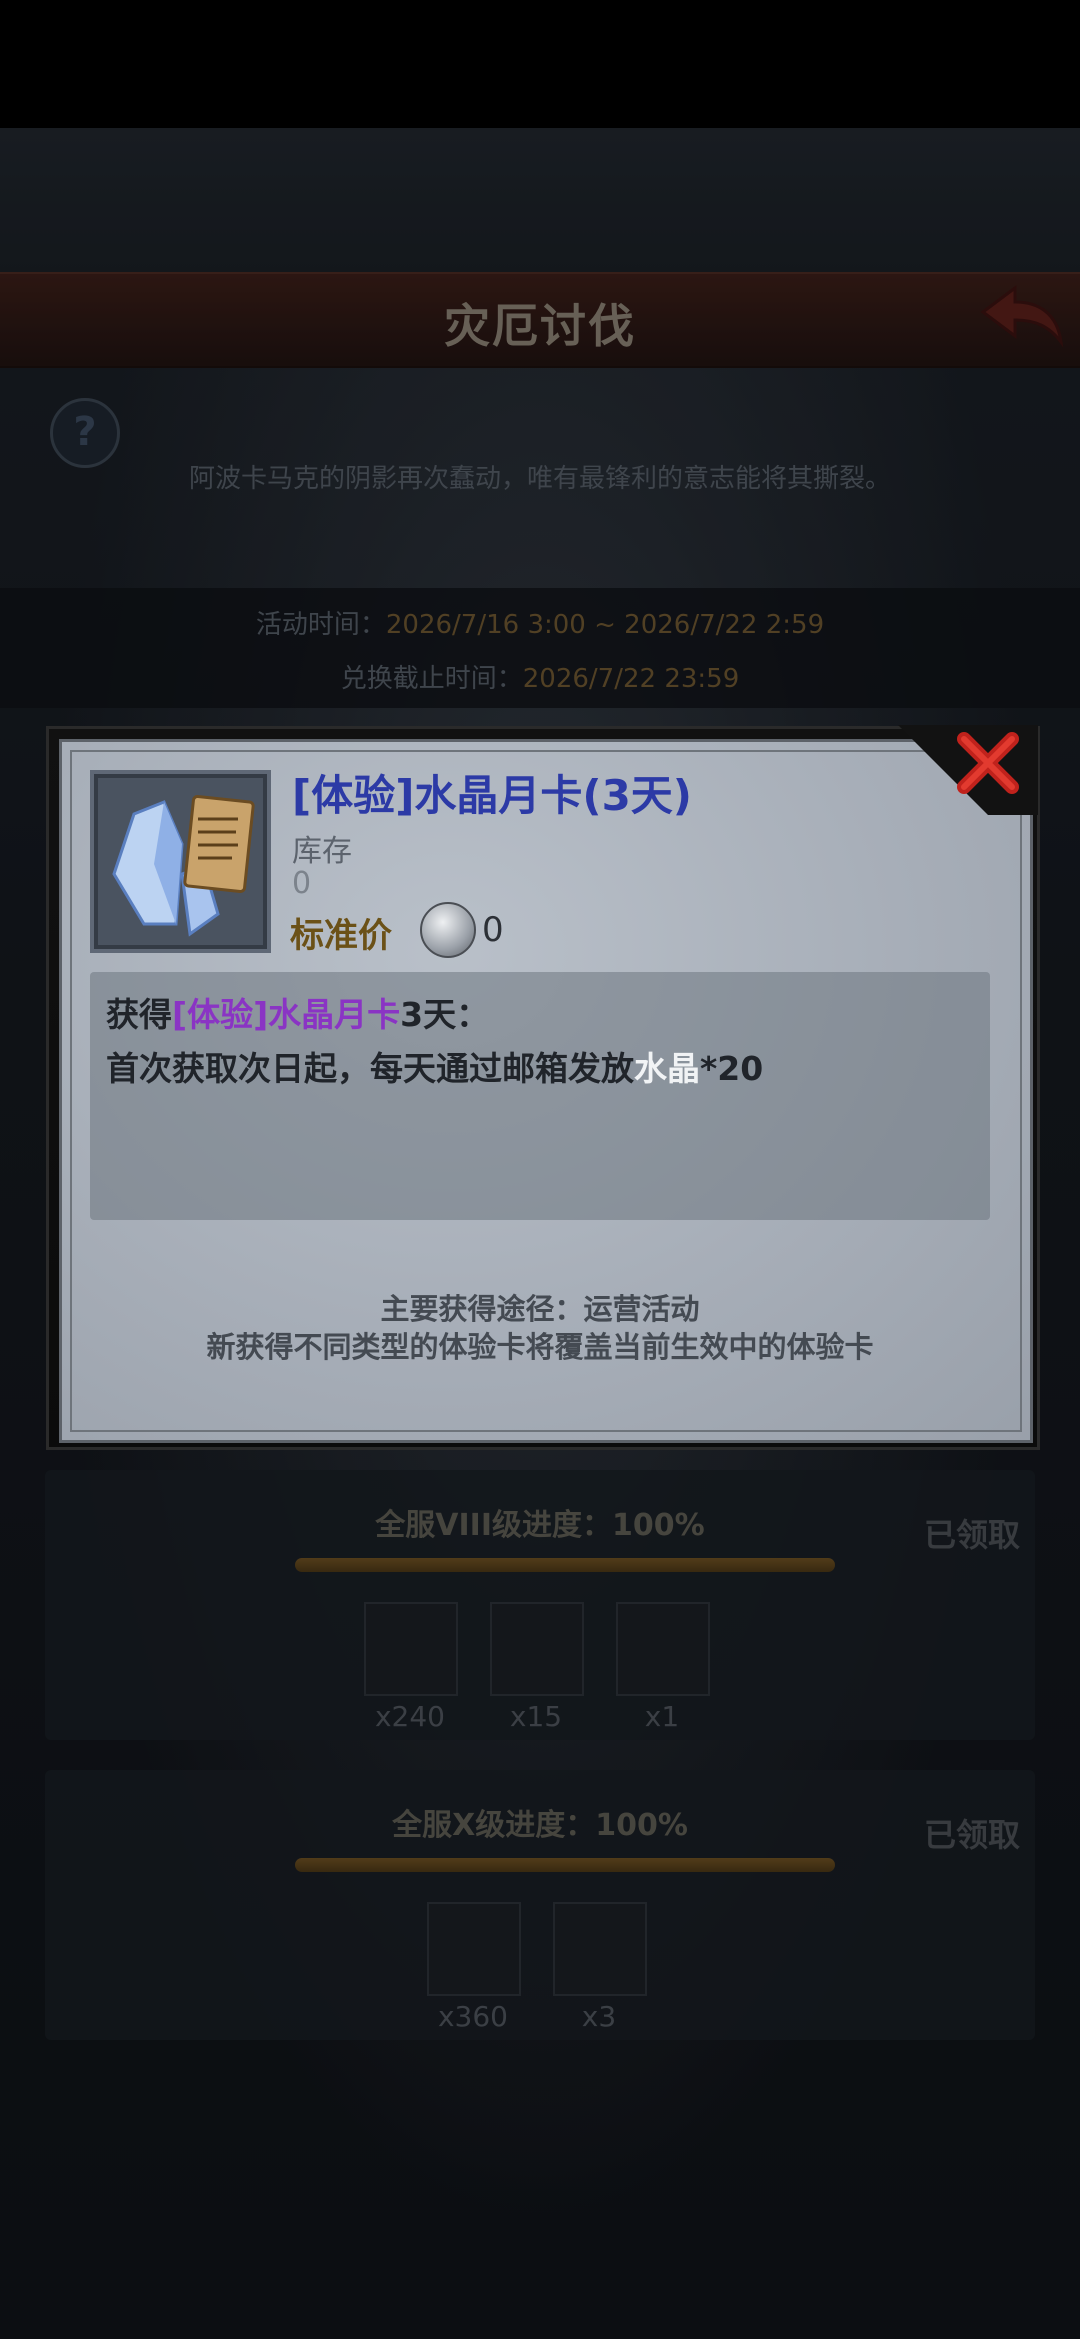 This screenshot has width=1080, height=2339. I want to click on desc-item-highlight: 水晶, so click(667, 1068).